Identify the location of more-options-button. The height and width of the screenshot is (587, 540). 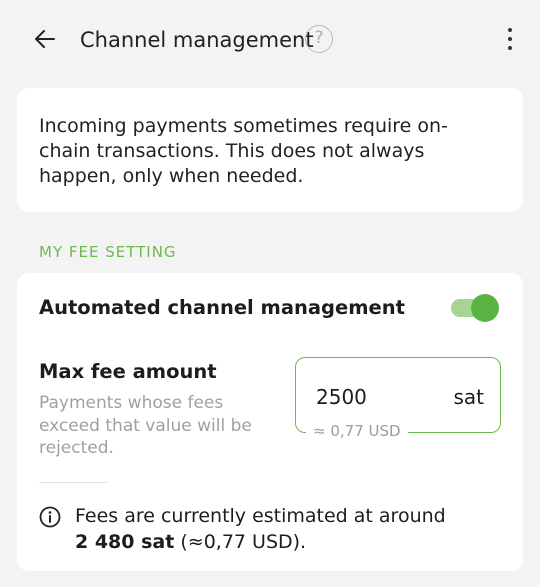
(510, 39).